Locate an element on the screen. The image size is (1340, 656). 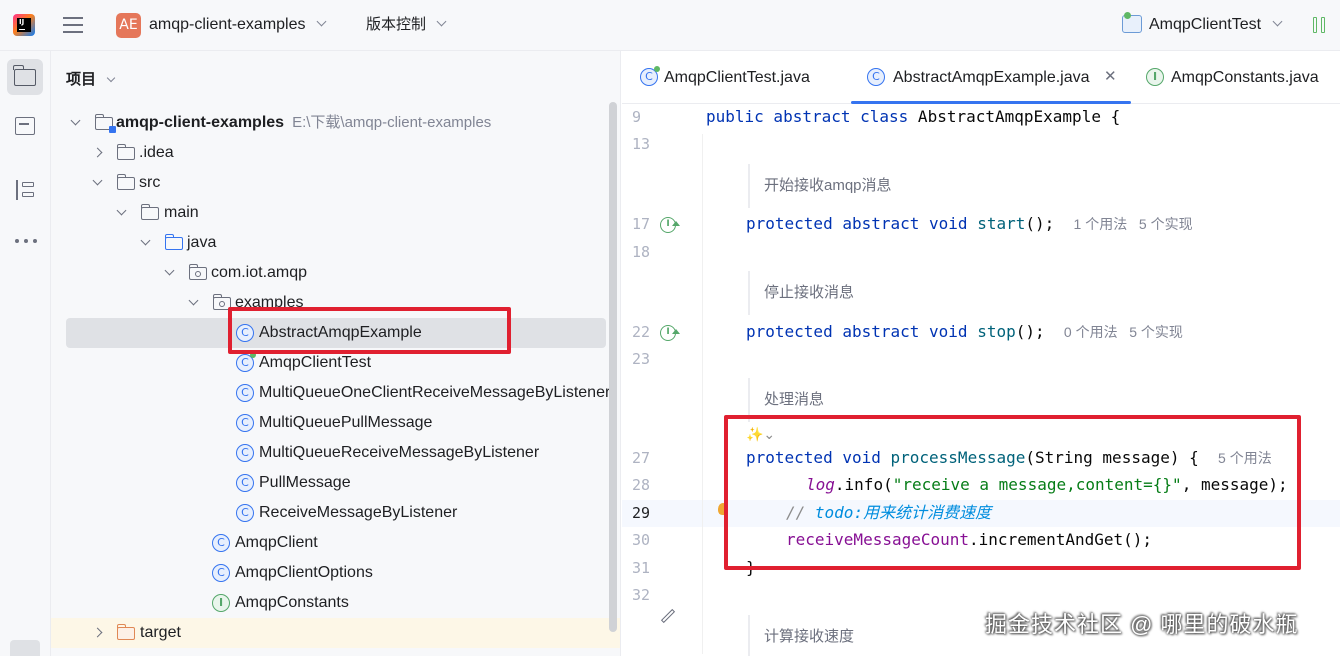
code-token: (); is located at coordinates (1030, 331).